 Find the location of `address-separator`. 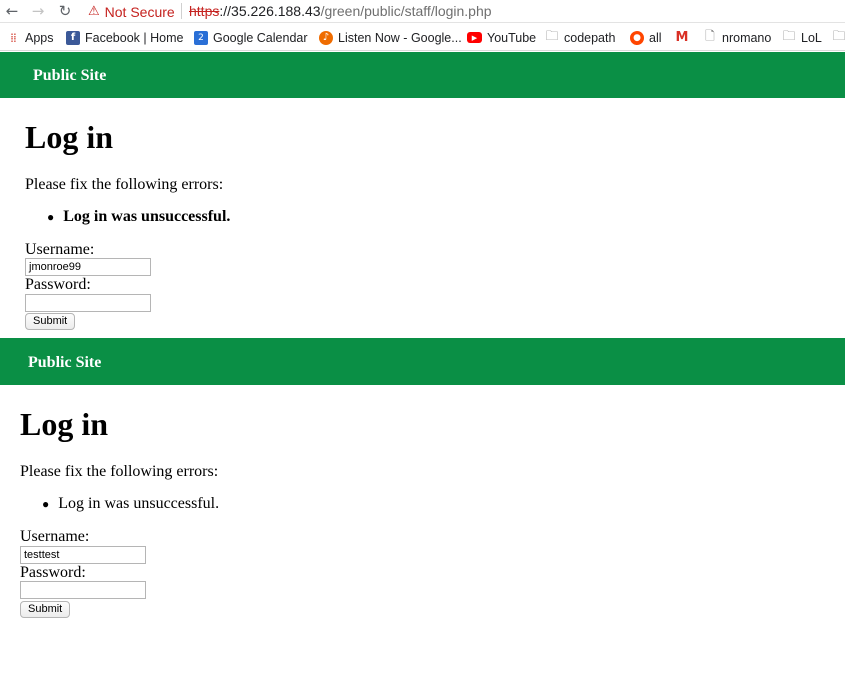

address-separator is located at coordinates (181, 11).